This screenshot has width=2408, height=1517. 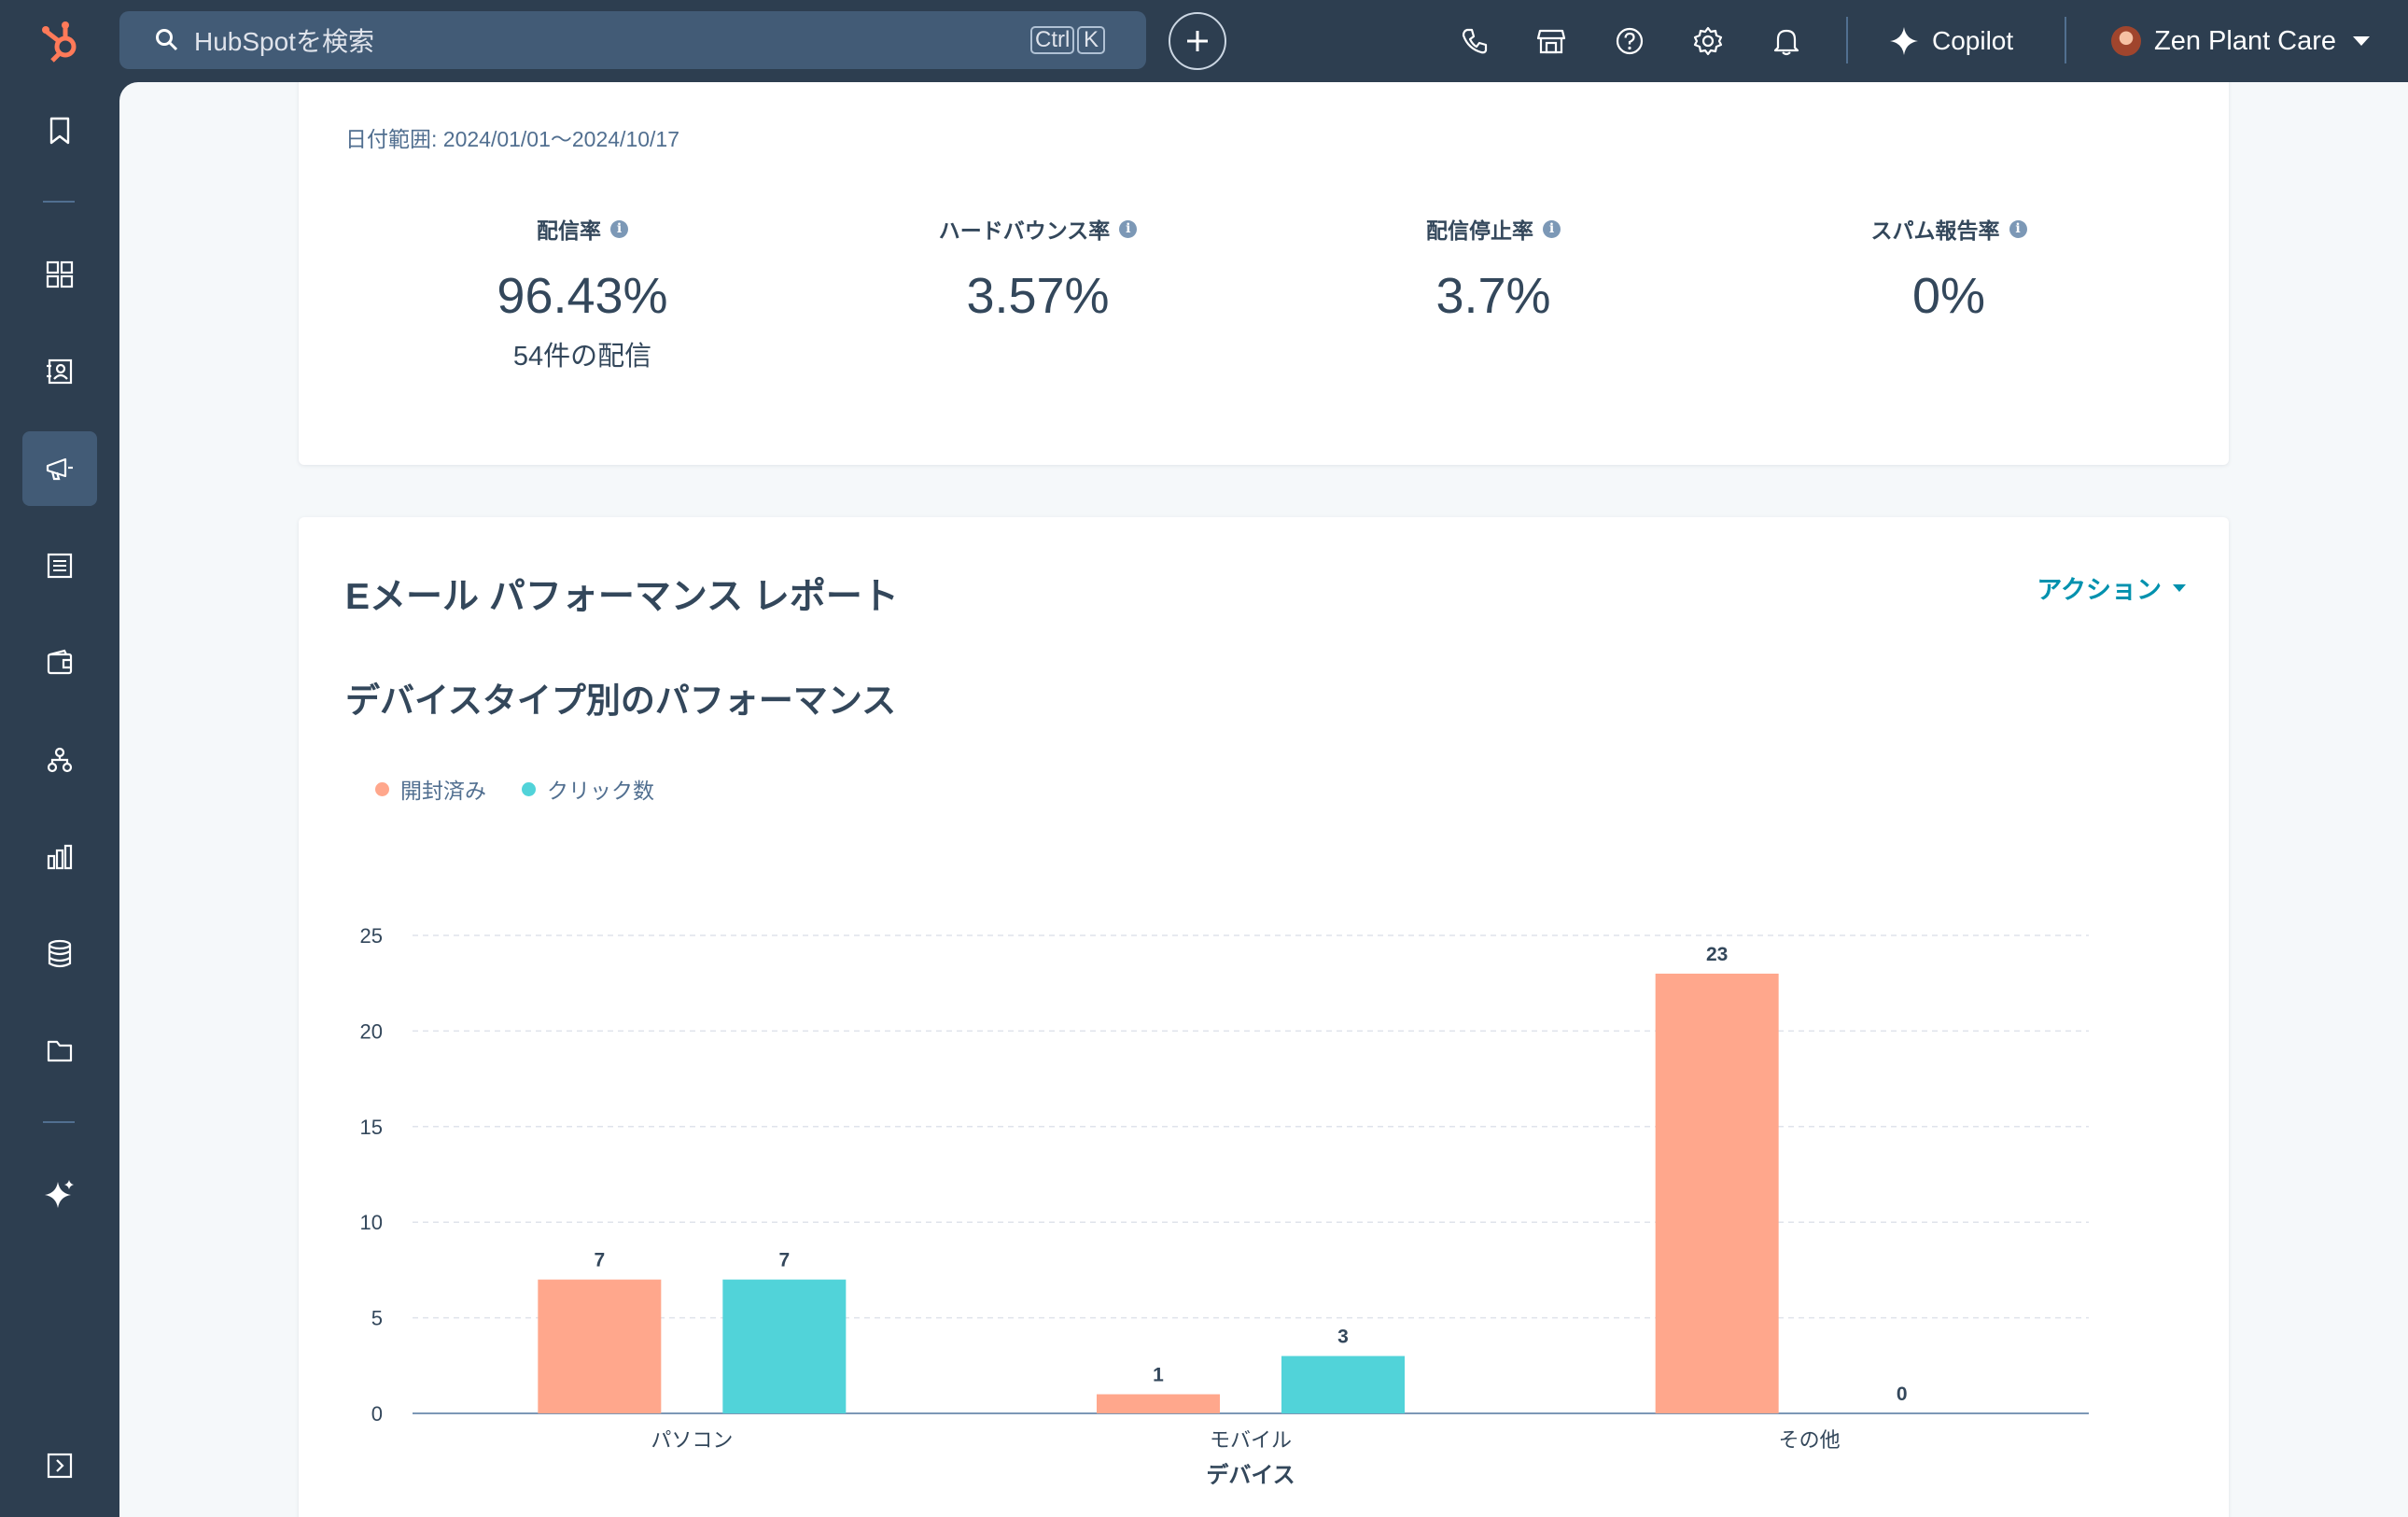 I want to click on ai-sparkle-icon, so click(x=59, y=1195).